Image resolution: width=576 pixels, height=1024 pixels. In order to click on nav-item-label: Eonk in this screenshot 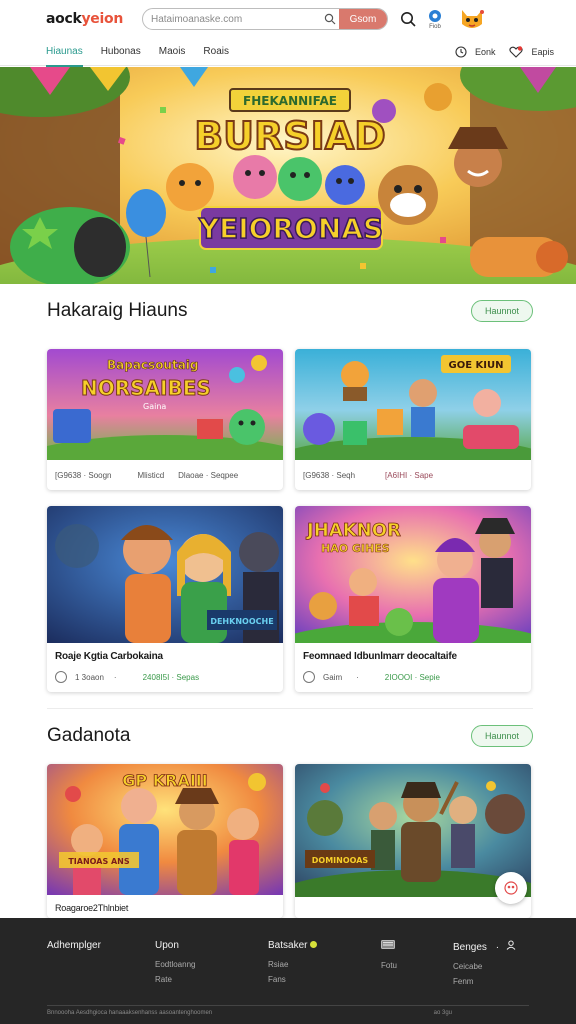, I will do `click(485, 51)`.